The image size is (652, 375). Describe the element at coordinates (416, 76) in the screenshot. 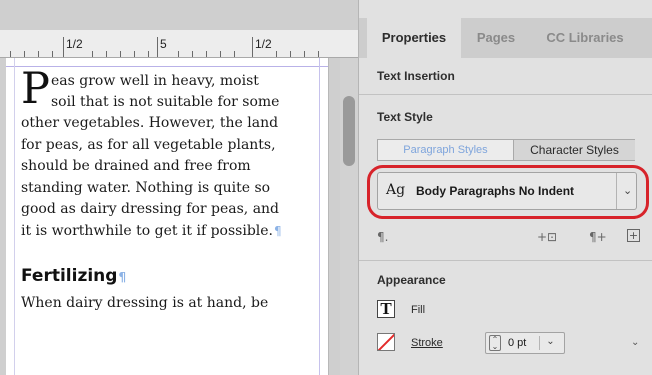

I see `text-insertion-title: Text Insertion` at that location.